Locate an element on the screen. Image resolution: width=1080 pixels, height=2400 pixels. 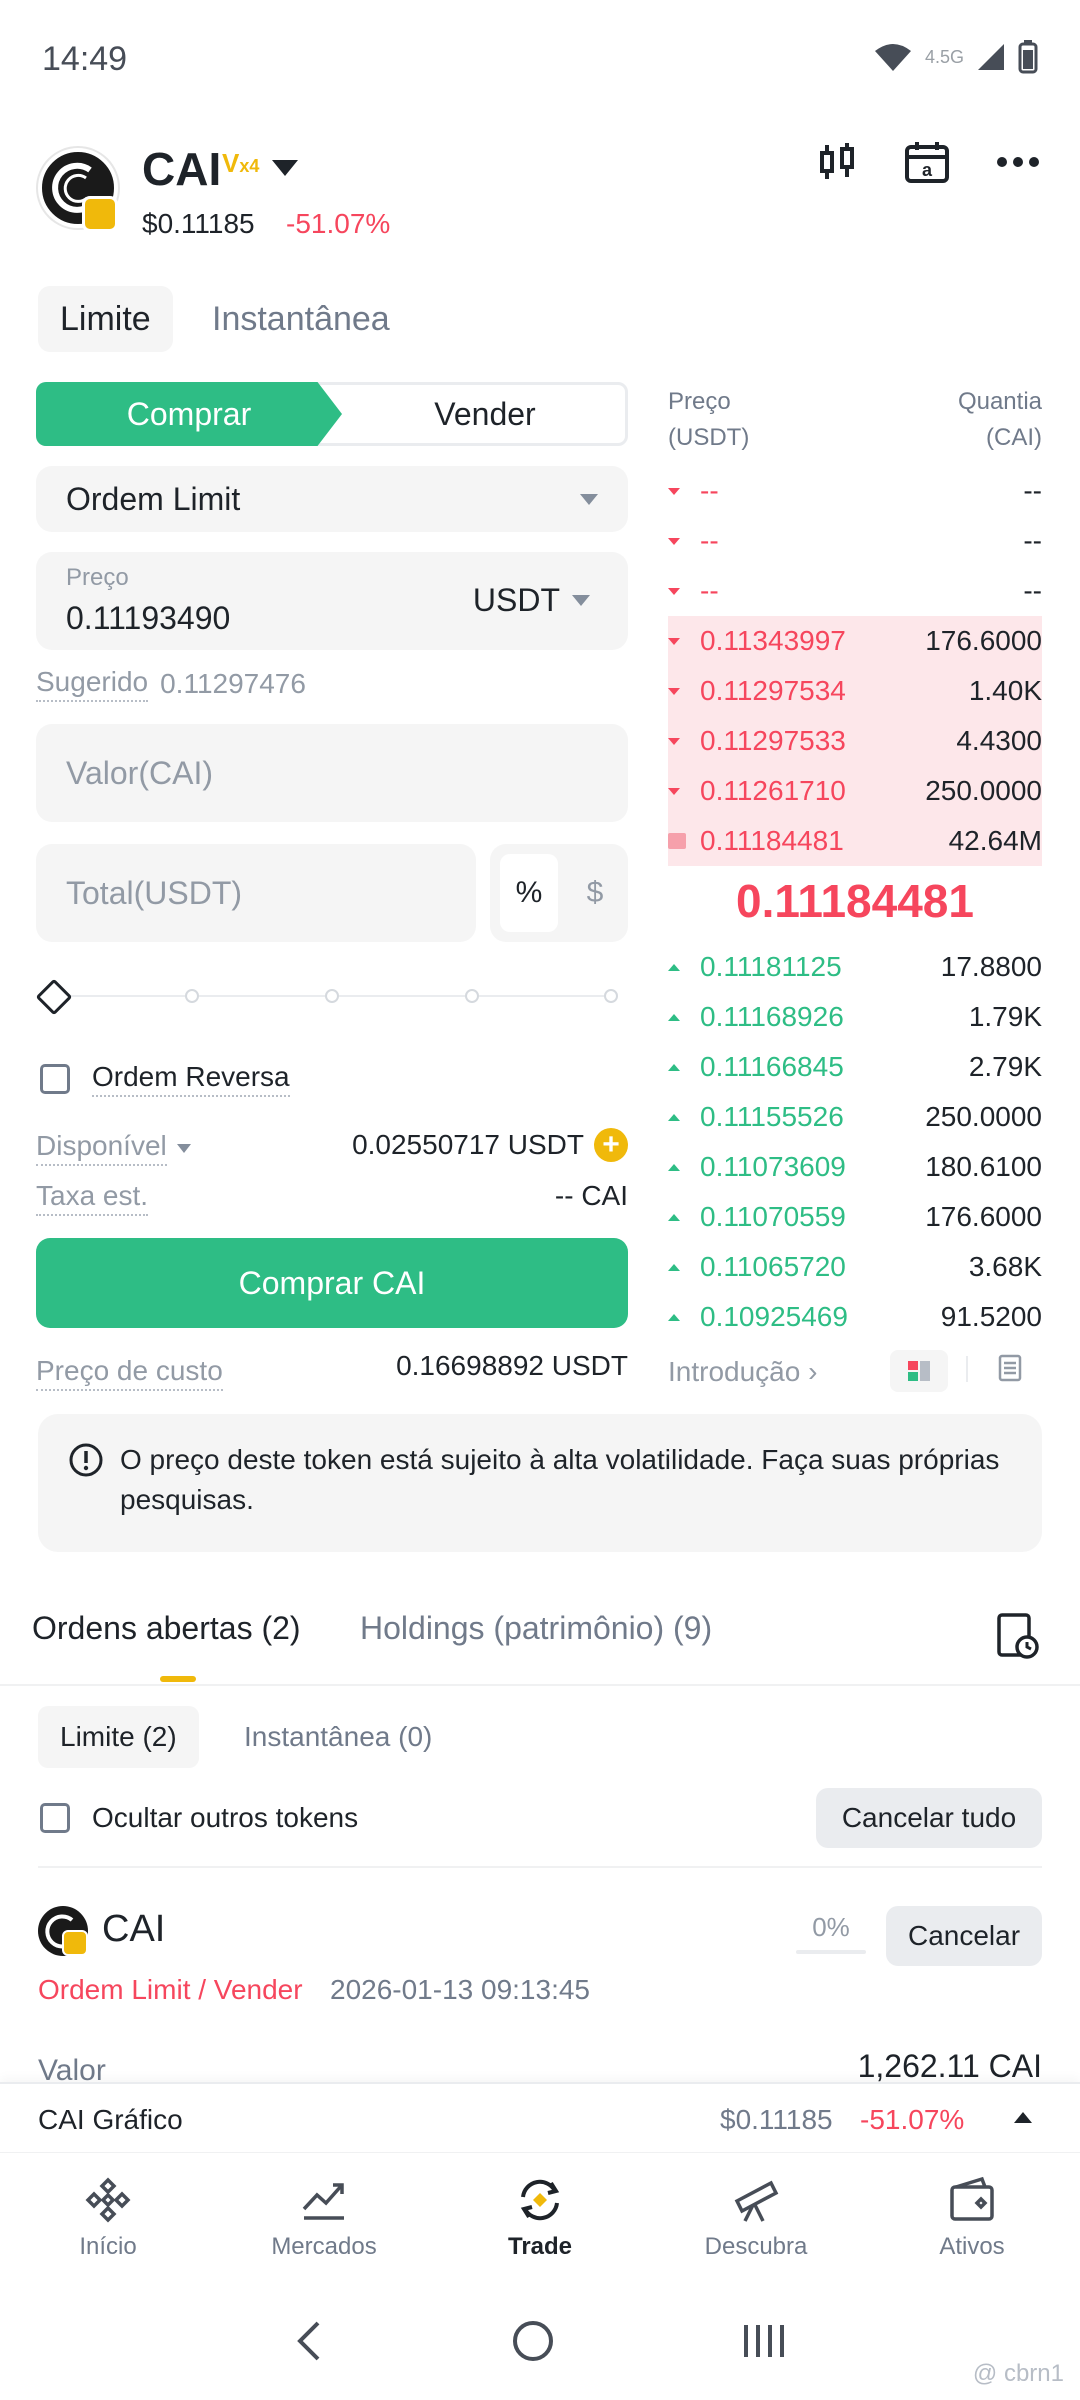
nav-trade: Trade is located at coordinates (540, 2217).